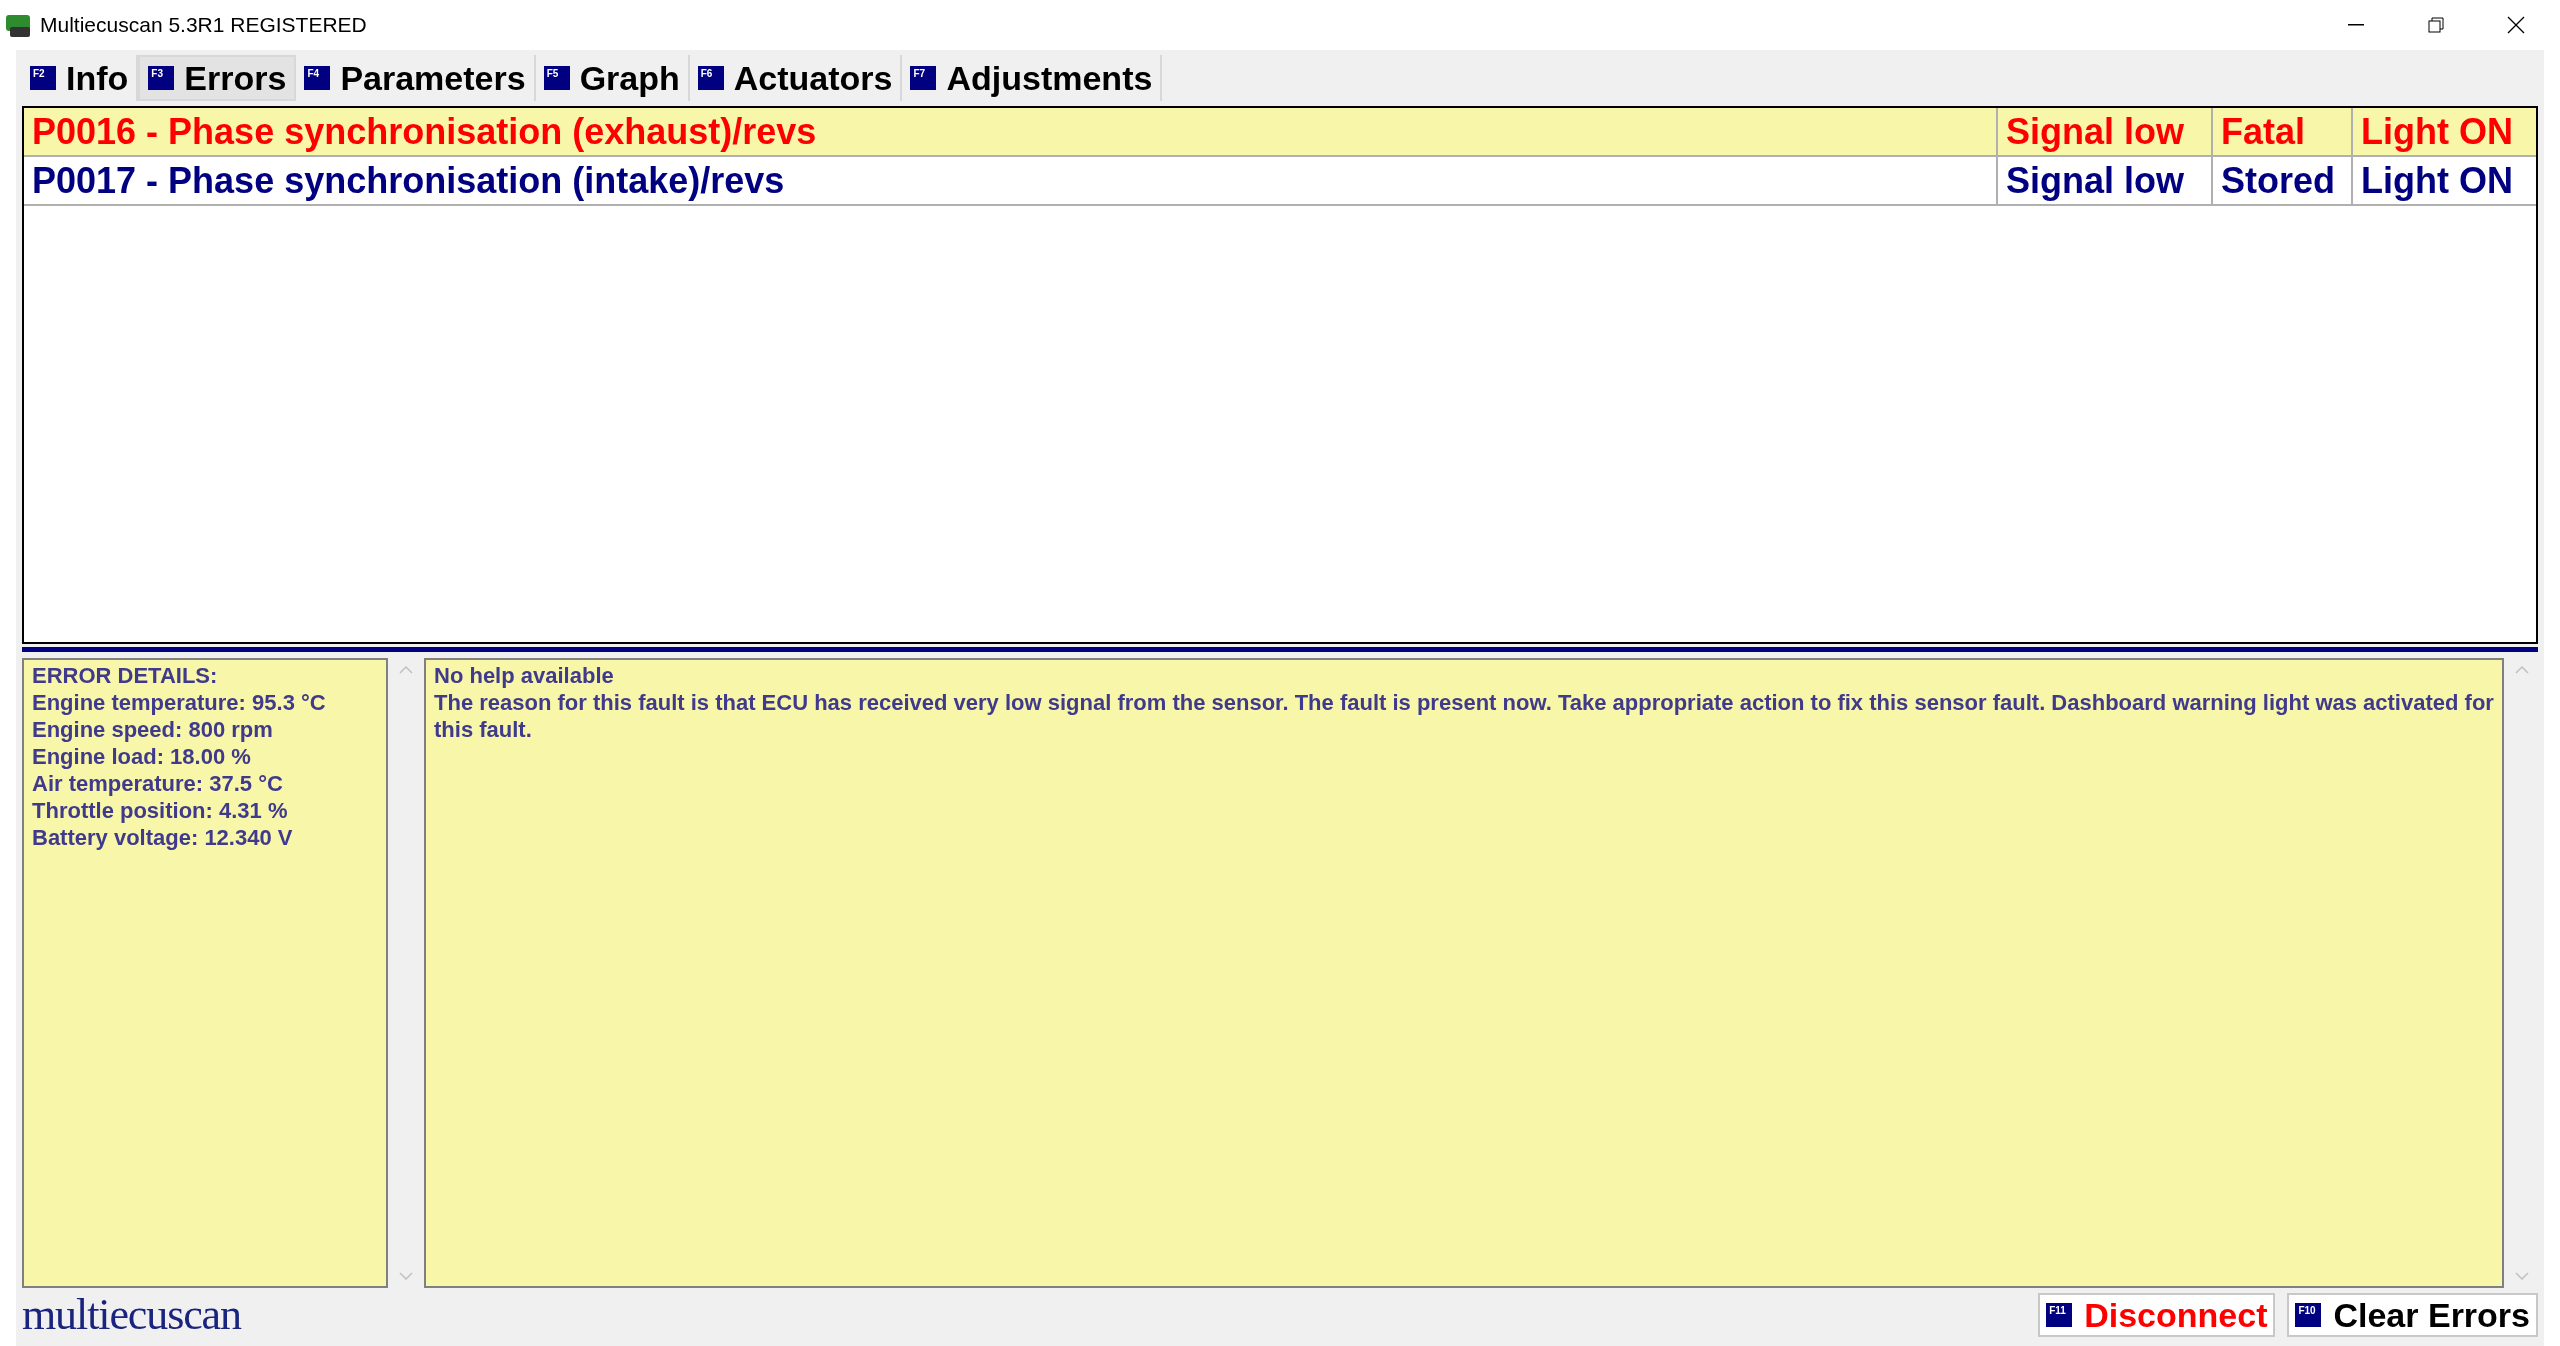  I want to click on key-icon: F6, so click(710, 78).